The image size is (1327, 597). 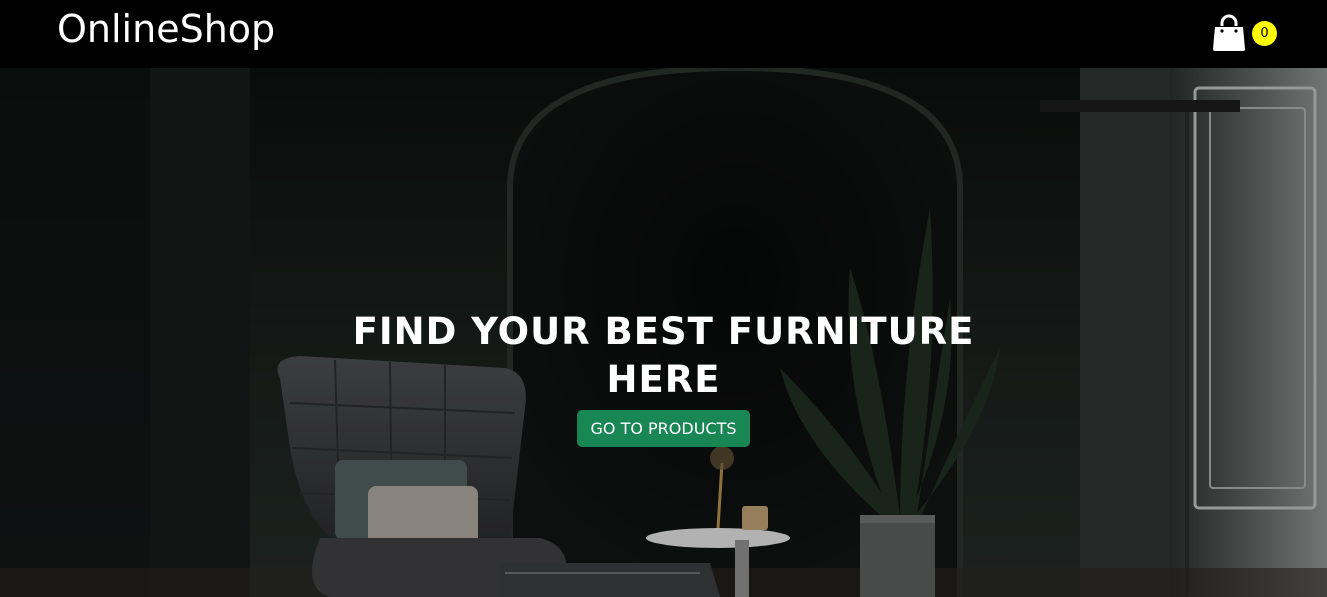 What do you see at coordinates (663, 355) in the screenshot?
I see `hero-title: FIND YOUR BEST FURNITURE HERE` at bounding box center [663, 355].